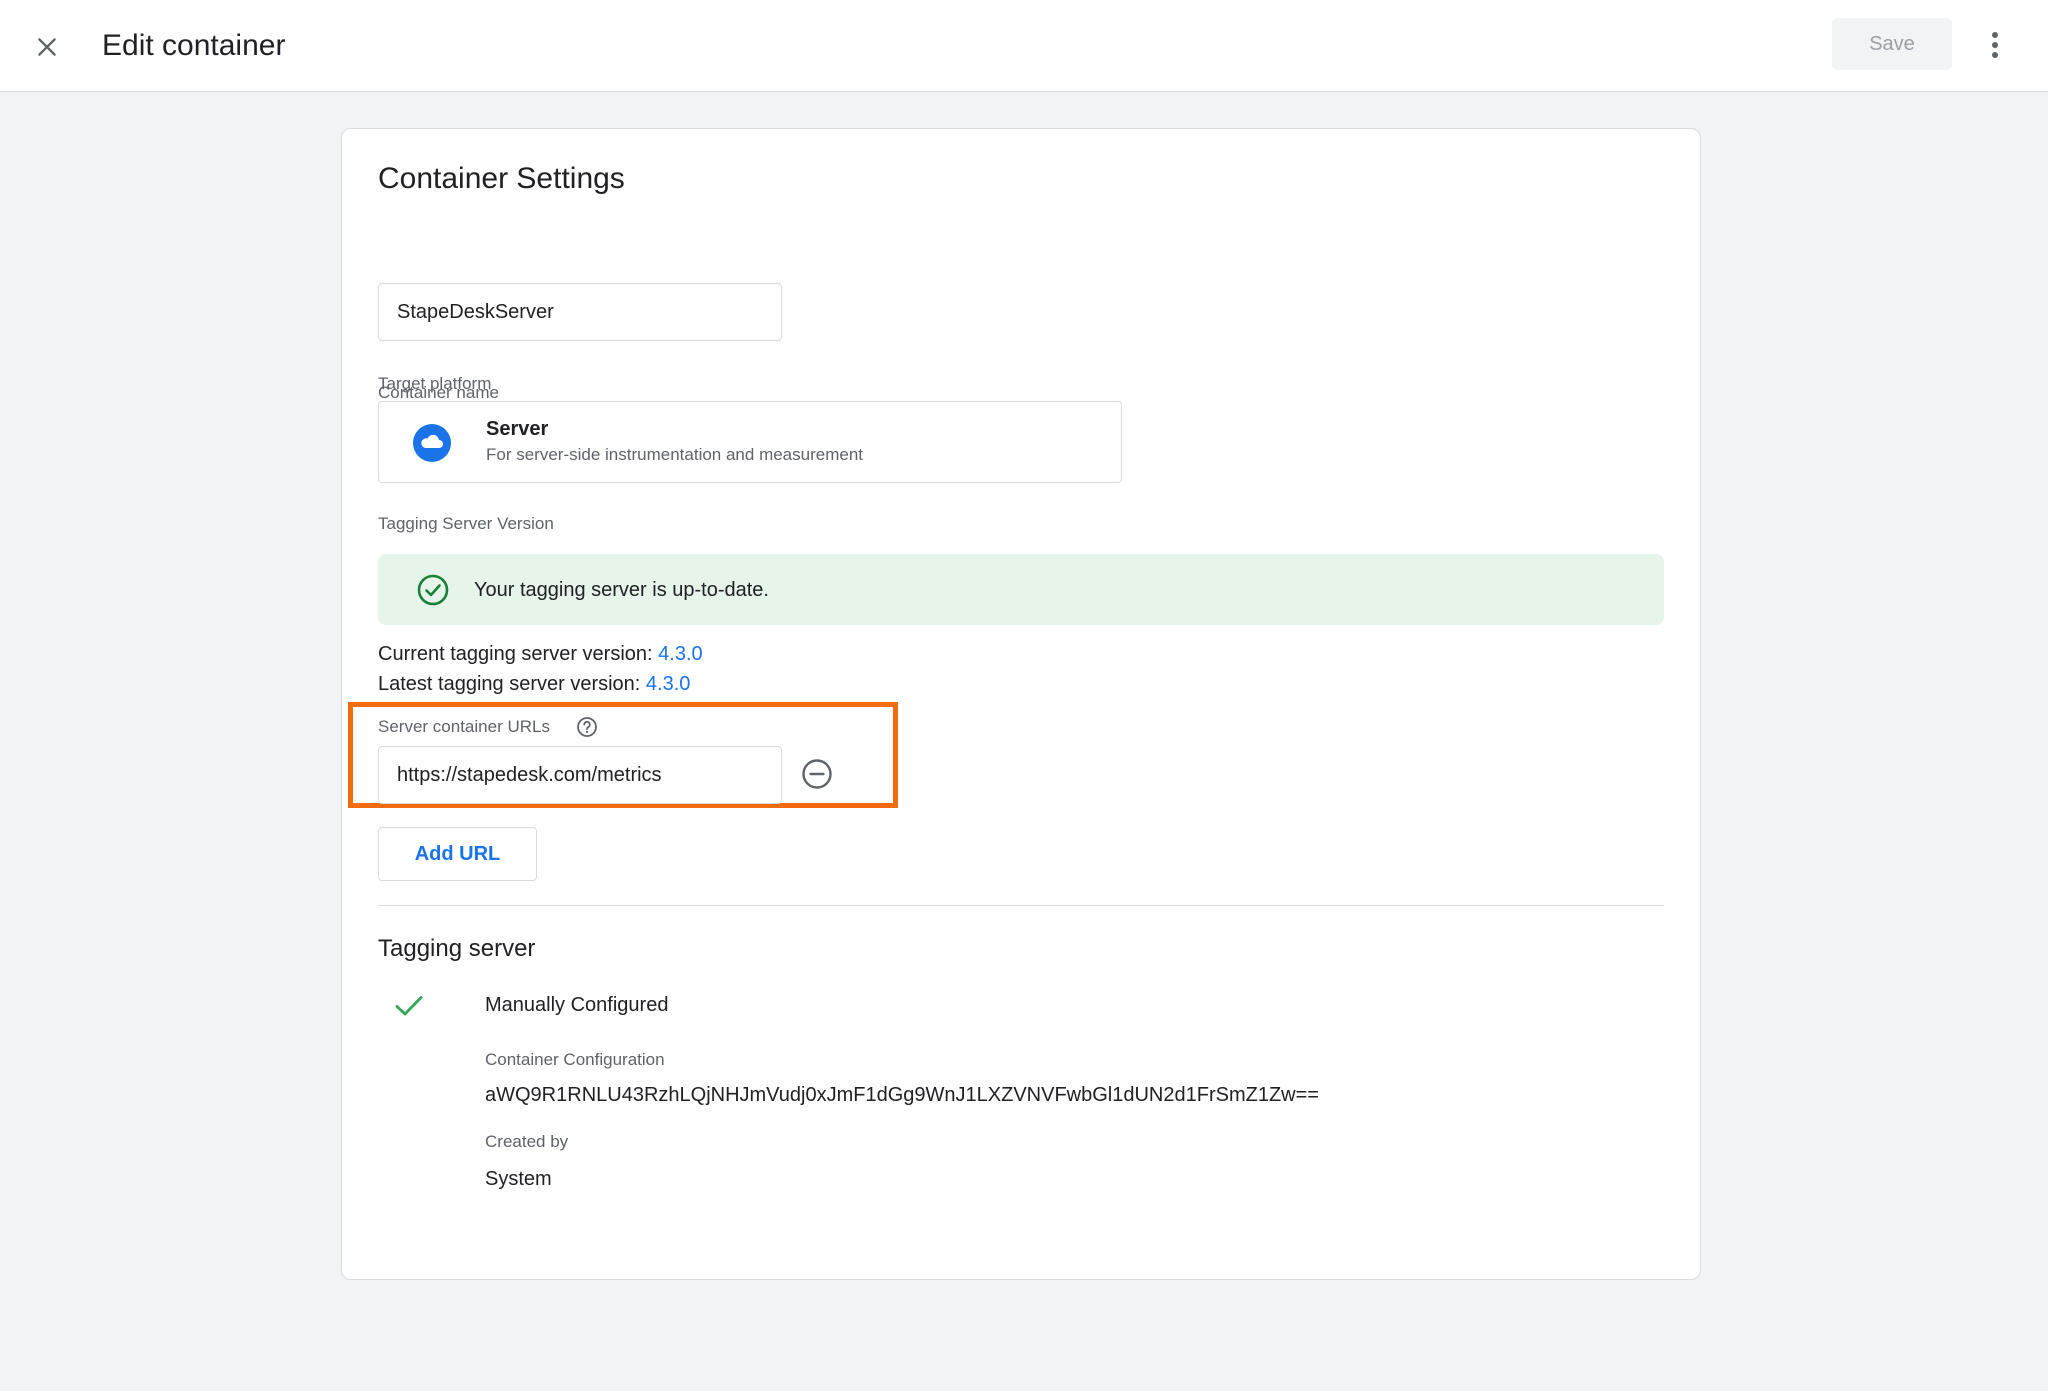 The image size is (2048, 1391). I want to click on platform-name: Server, so click(517, 429).